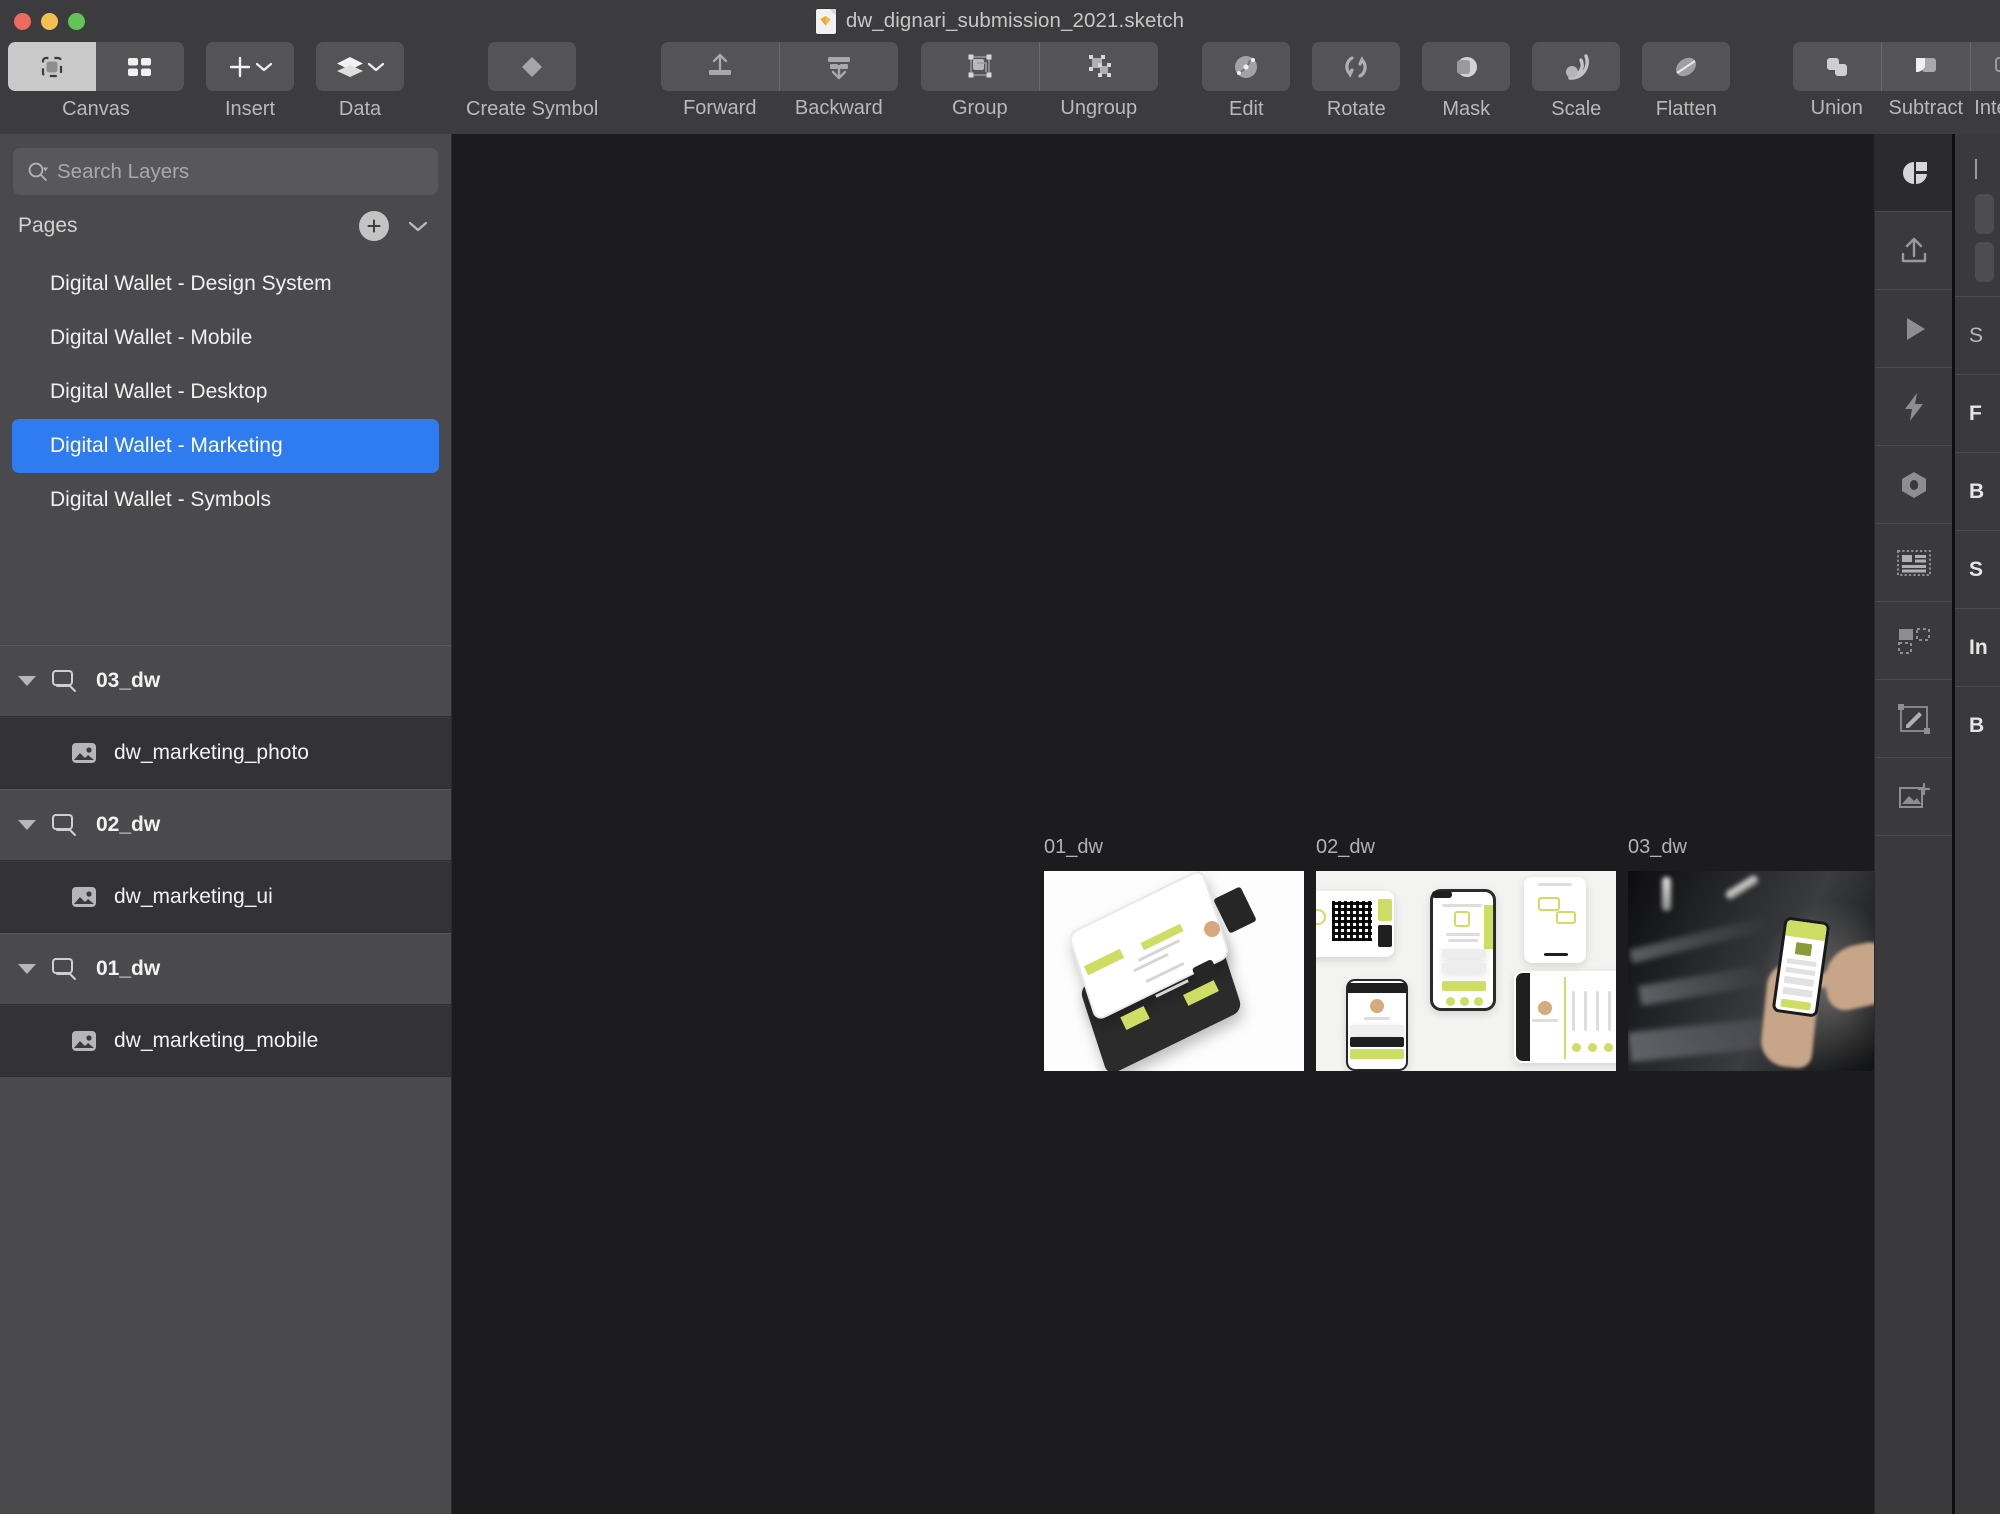  What do you see at coordinates (1913, 329) in the screenshot?
I see `prototype-tab` at bounding box center [1913, 329].